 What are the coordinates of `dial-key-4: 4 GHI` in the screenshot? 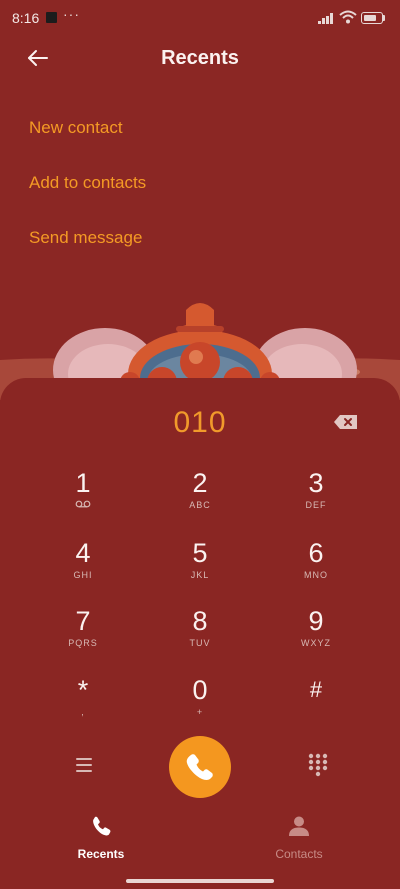 It's located at (83, 568).